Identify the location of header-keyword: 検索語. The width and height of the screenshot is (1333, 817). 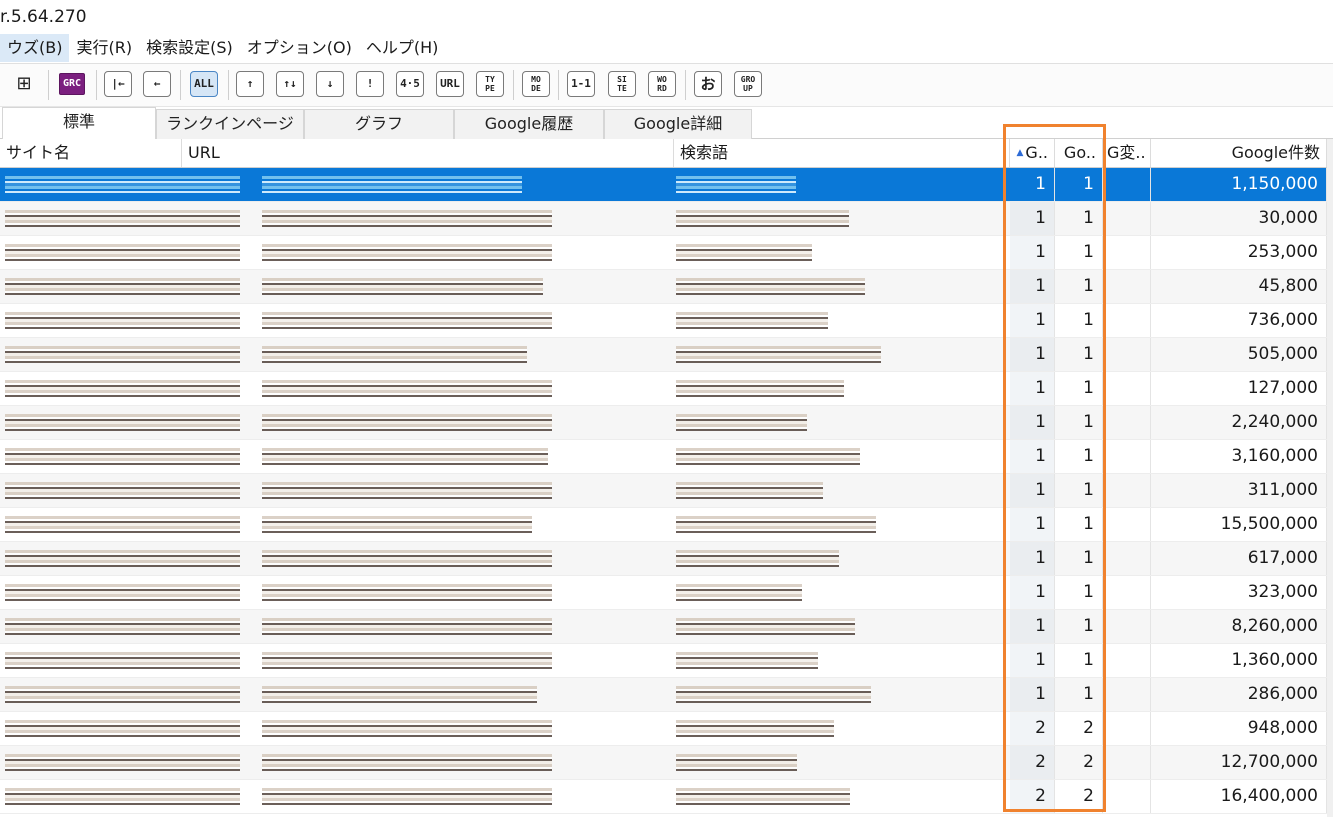
(842, 153).